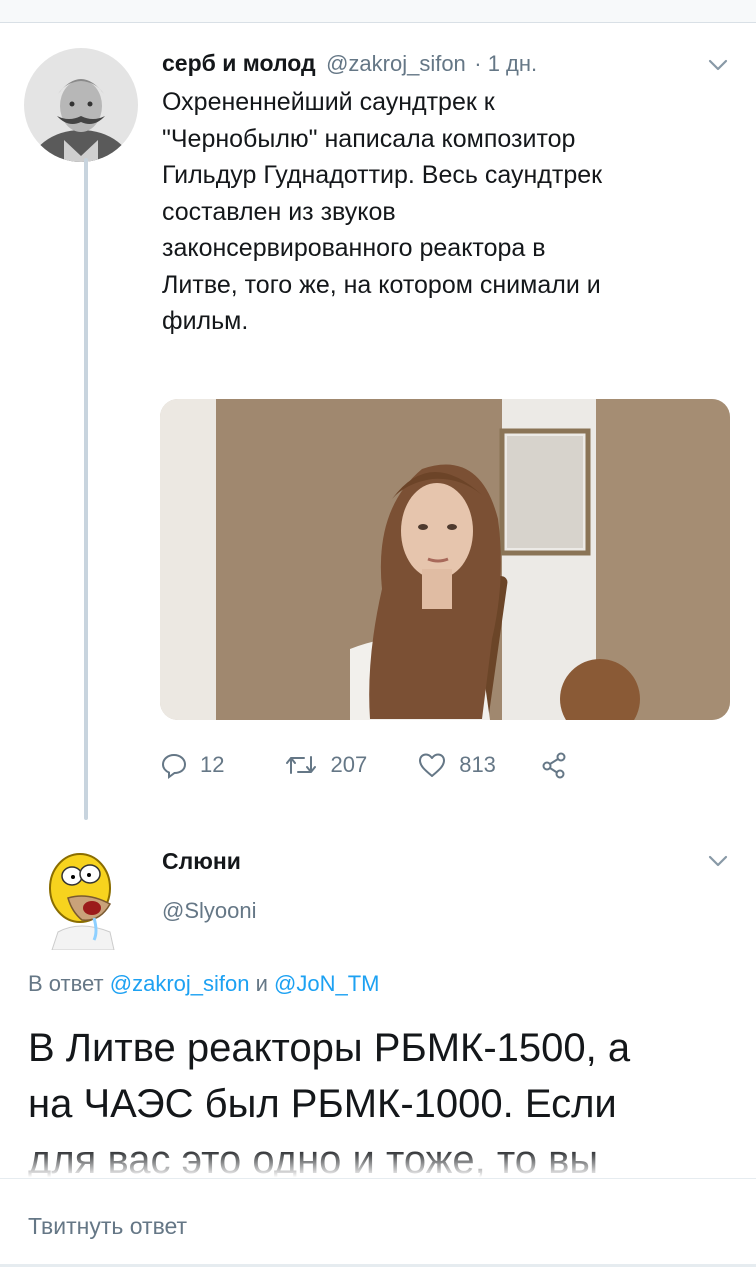 The height and width of the screenshot is (1281, 756). Describe the element at coordinates (192, 765) in the screenshot. I see `reply-button: 12` at that location.